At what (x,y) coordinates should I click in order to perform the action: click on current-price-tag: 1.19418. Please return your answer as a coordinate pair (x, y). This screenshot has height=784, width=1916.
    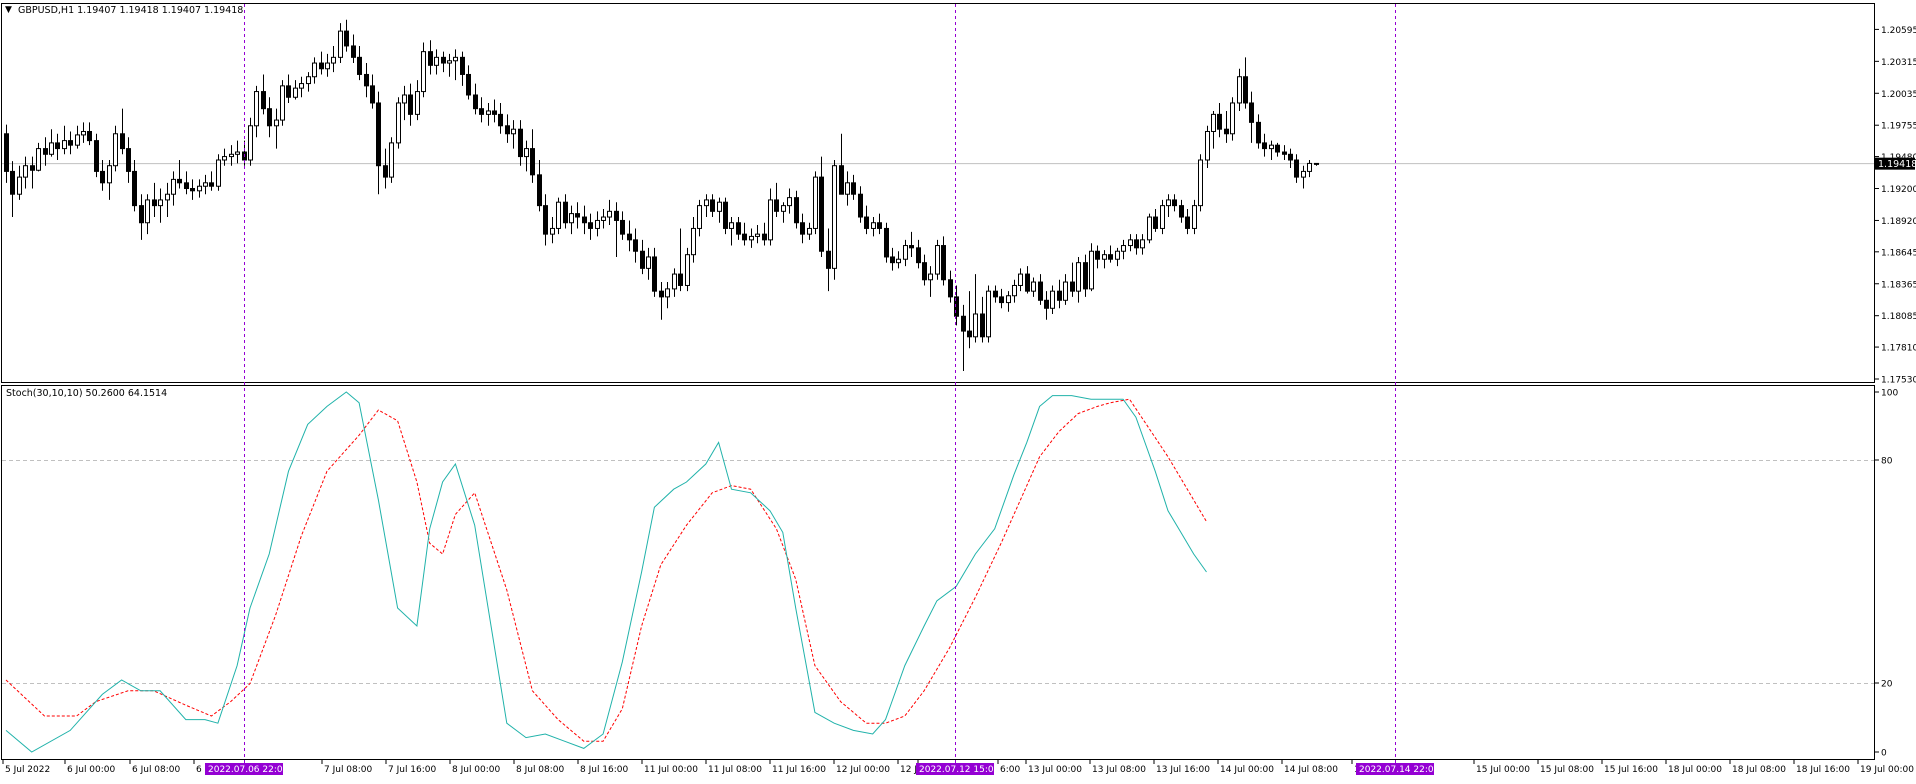
    Looking at the image, I should click on (1895, 163).